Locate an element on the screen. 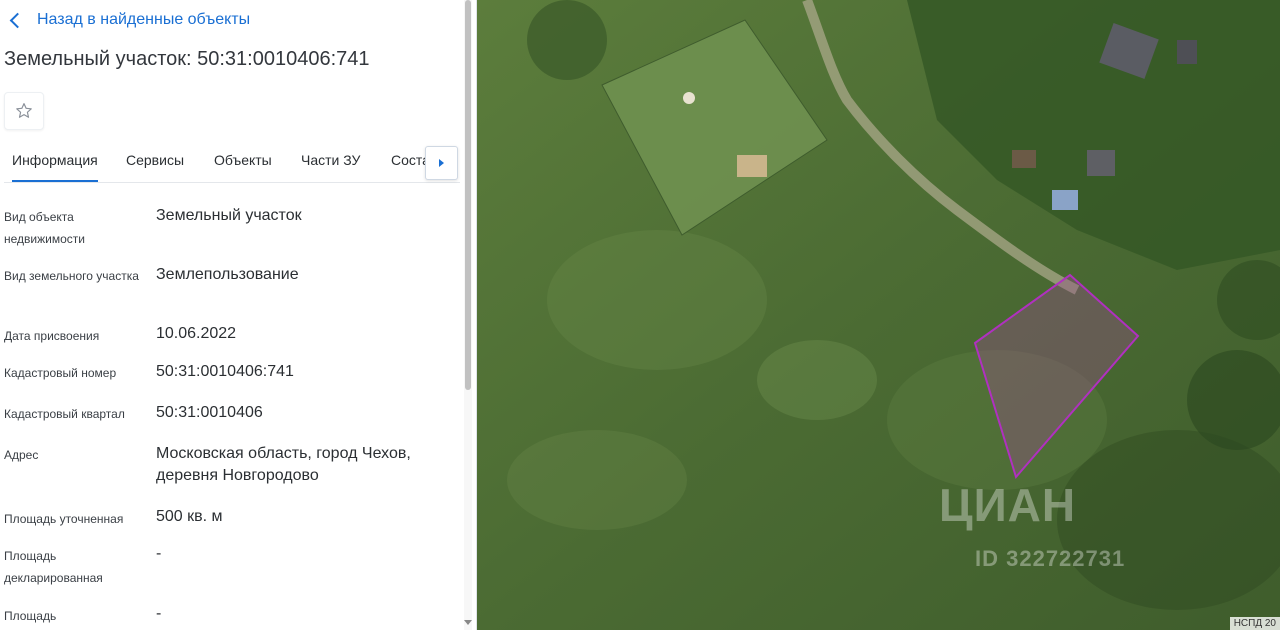 The width and height of the screenshot is (1280, 630). prop-value-object-type: Земельный участок is located at coordinates (229, 215).